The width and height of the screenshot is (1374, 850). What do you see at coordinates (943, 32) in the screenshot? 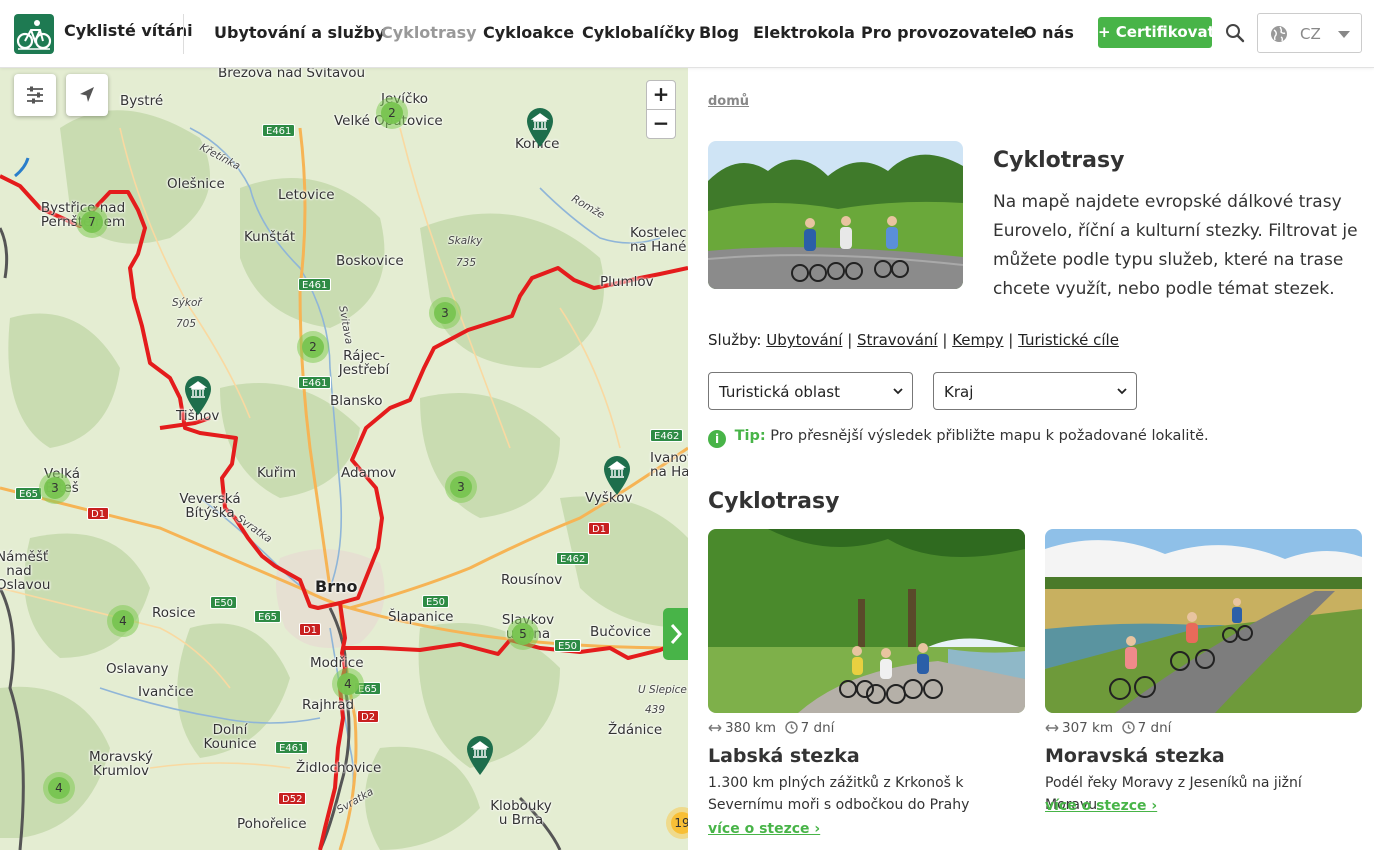
I see `nav-pro-provozovatele: Pro provozovatele` at bounding box center [943, 32].